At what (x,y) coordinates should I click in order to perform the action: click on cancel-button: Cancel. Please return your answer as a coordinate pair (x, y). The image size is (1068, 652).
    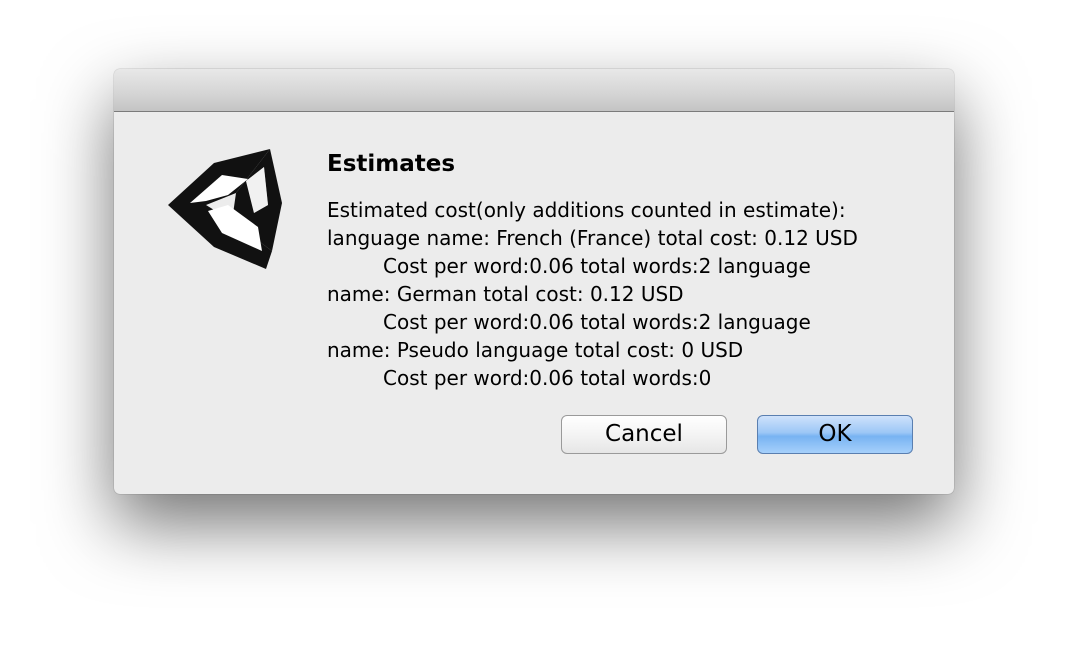
    Looking at the image, I should click on (644, 434).